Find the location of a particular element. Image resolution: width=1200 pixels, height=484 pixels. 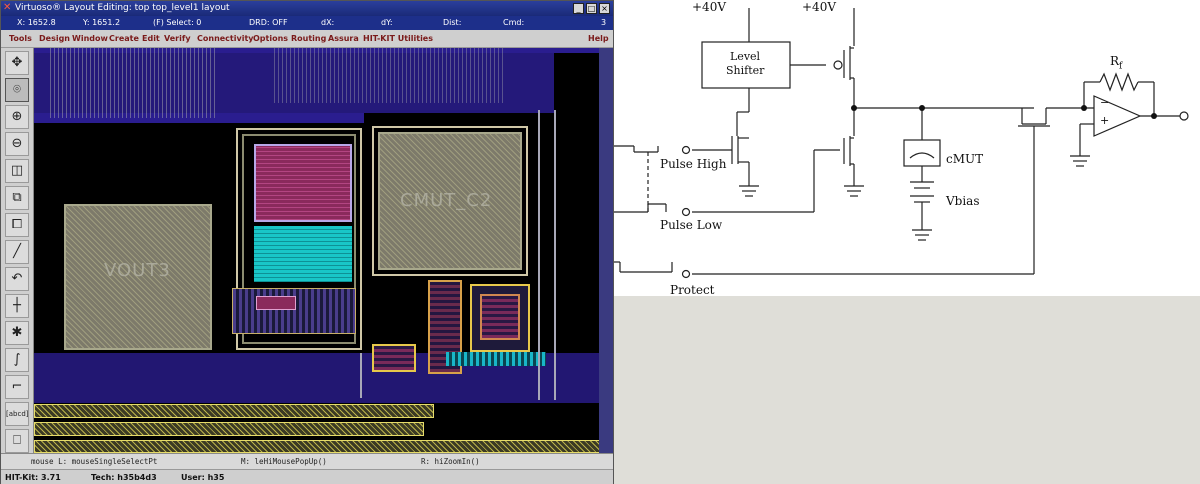

rf-subscript: f is located at coordinates (1121, 66).